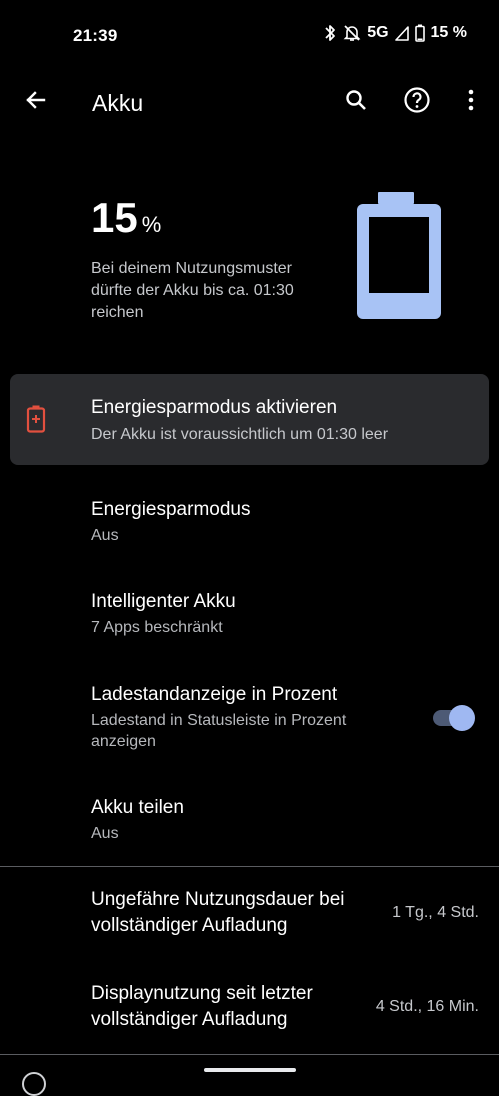  I want to click on adaptive-battery-setting: Intelligenter Akku 7 Apps beschränkt, so click(163, 613).